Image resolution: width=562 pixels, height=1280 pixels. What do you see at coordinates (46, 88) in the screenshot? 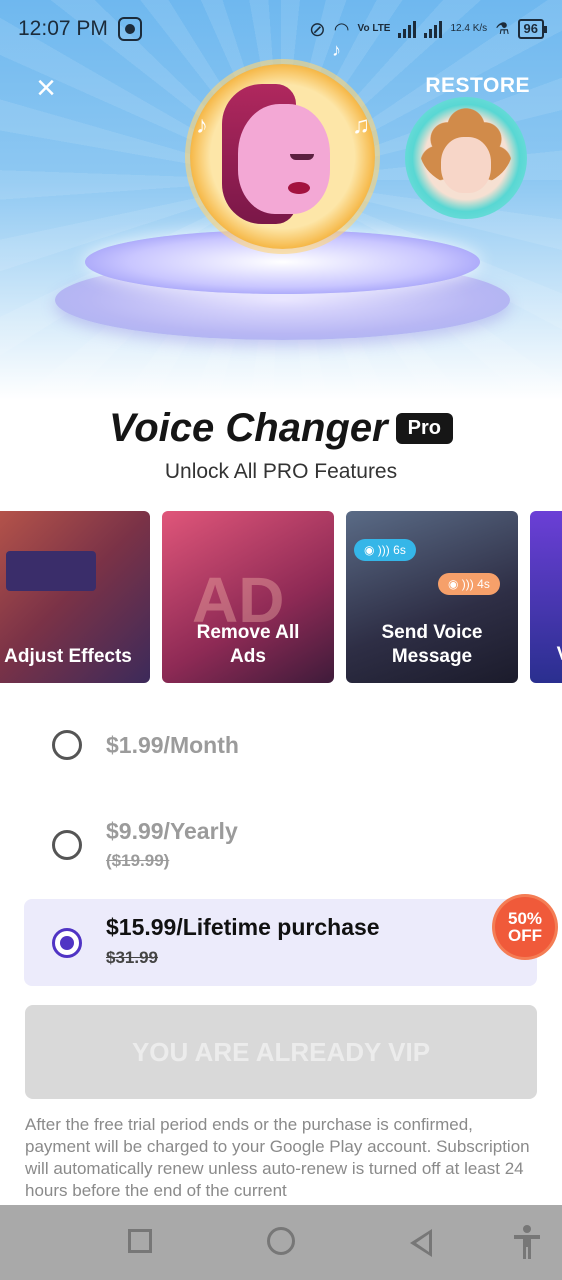
I see `close-icon: ×` at bounding box center [46, 88].